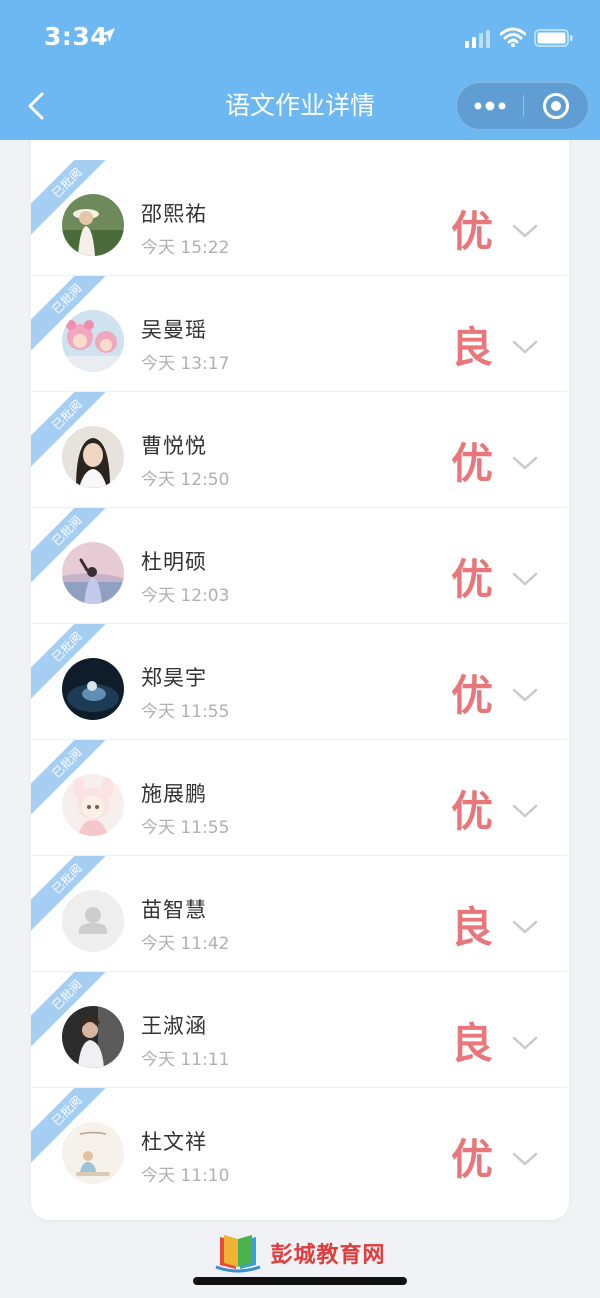  I want to click on chevron-left-icon, so click(36, 106).